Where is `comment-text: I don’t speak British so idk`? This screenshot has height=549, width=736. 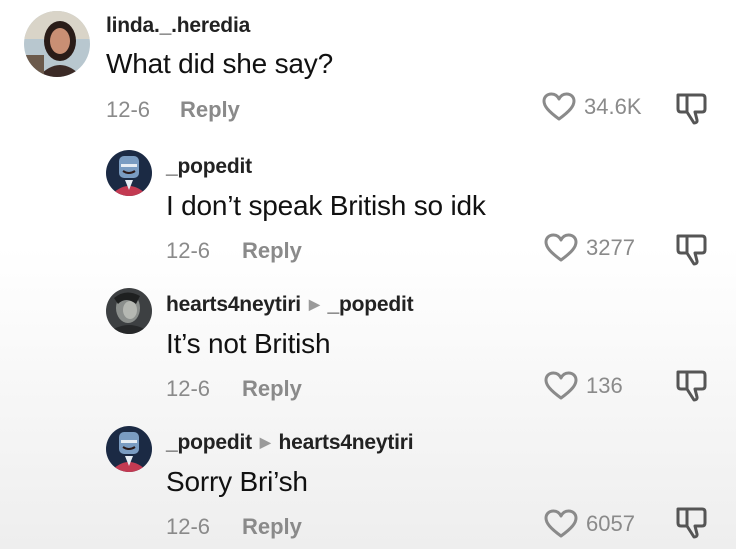 comment-text: I don’t speak British so idk is located at coordinates (326, 205).